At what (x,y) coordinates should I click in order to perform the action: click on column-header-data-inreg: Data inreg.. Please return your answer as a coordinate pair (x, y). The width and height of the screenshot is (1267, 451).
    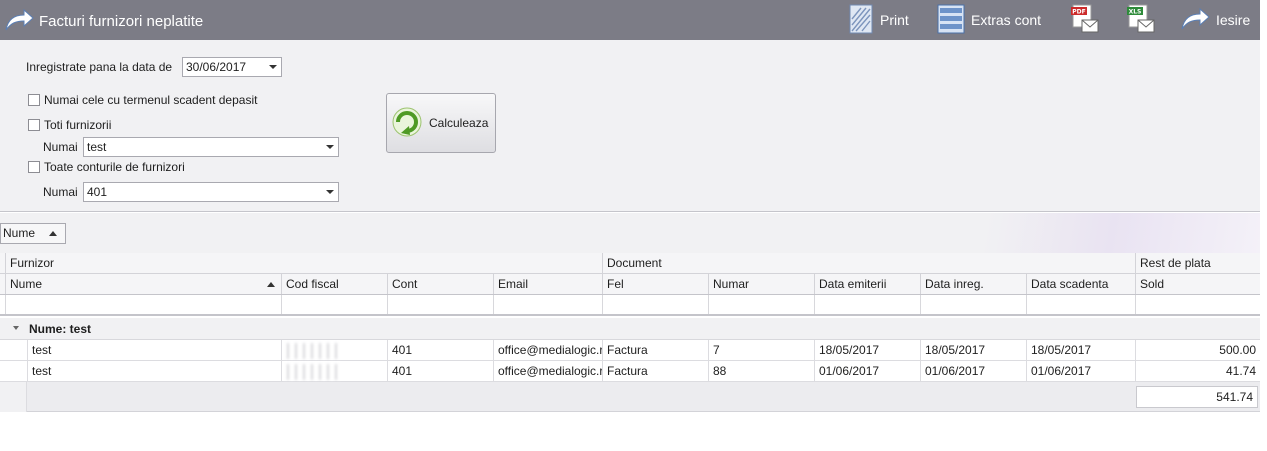
    Looking at the image, I should click on (973, 284).